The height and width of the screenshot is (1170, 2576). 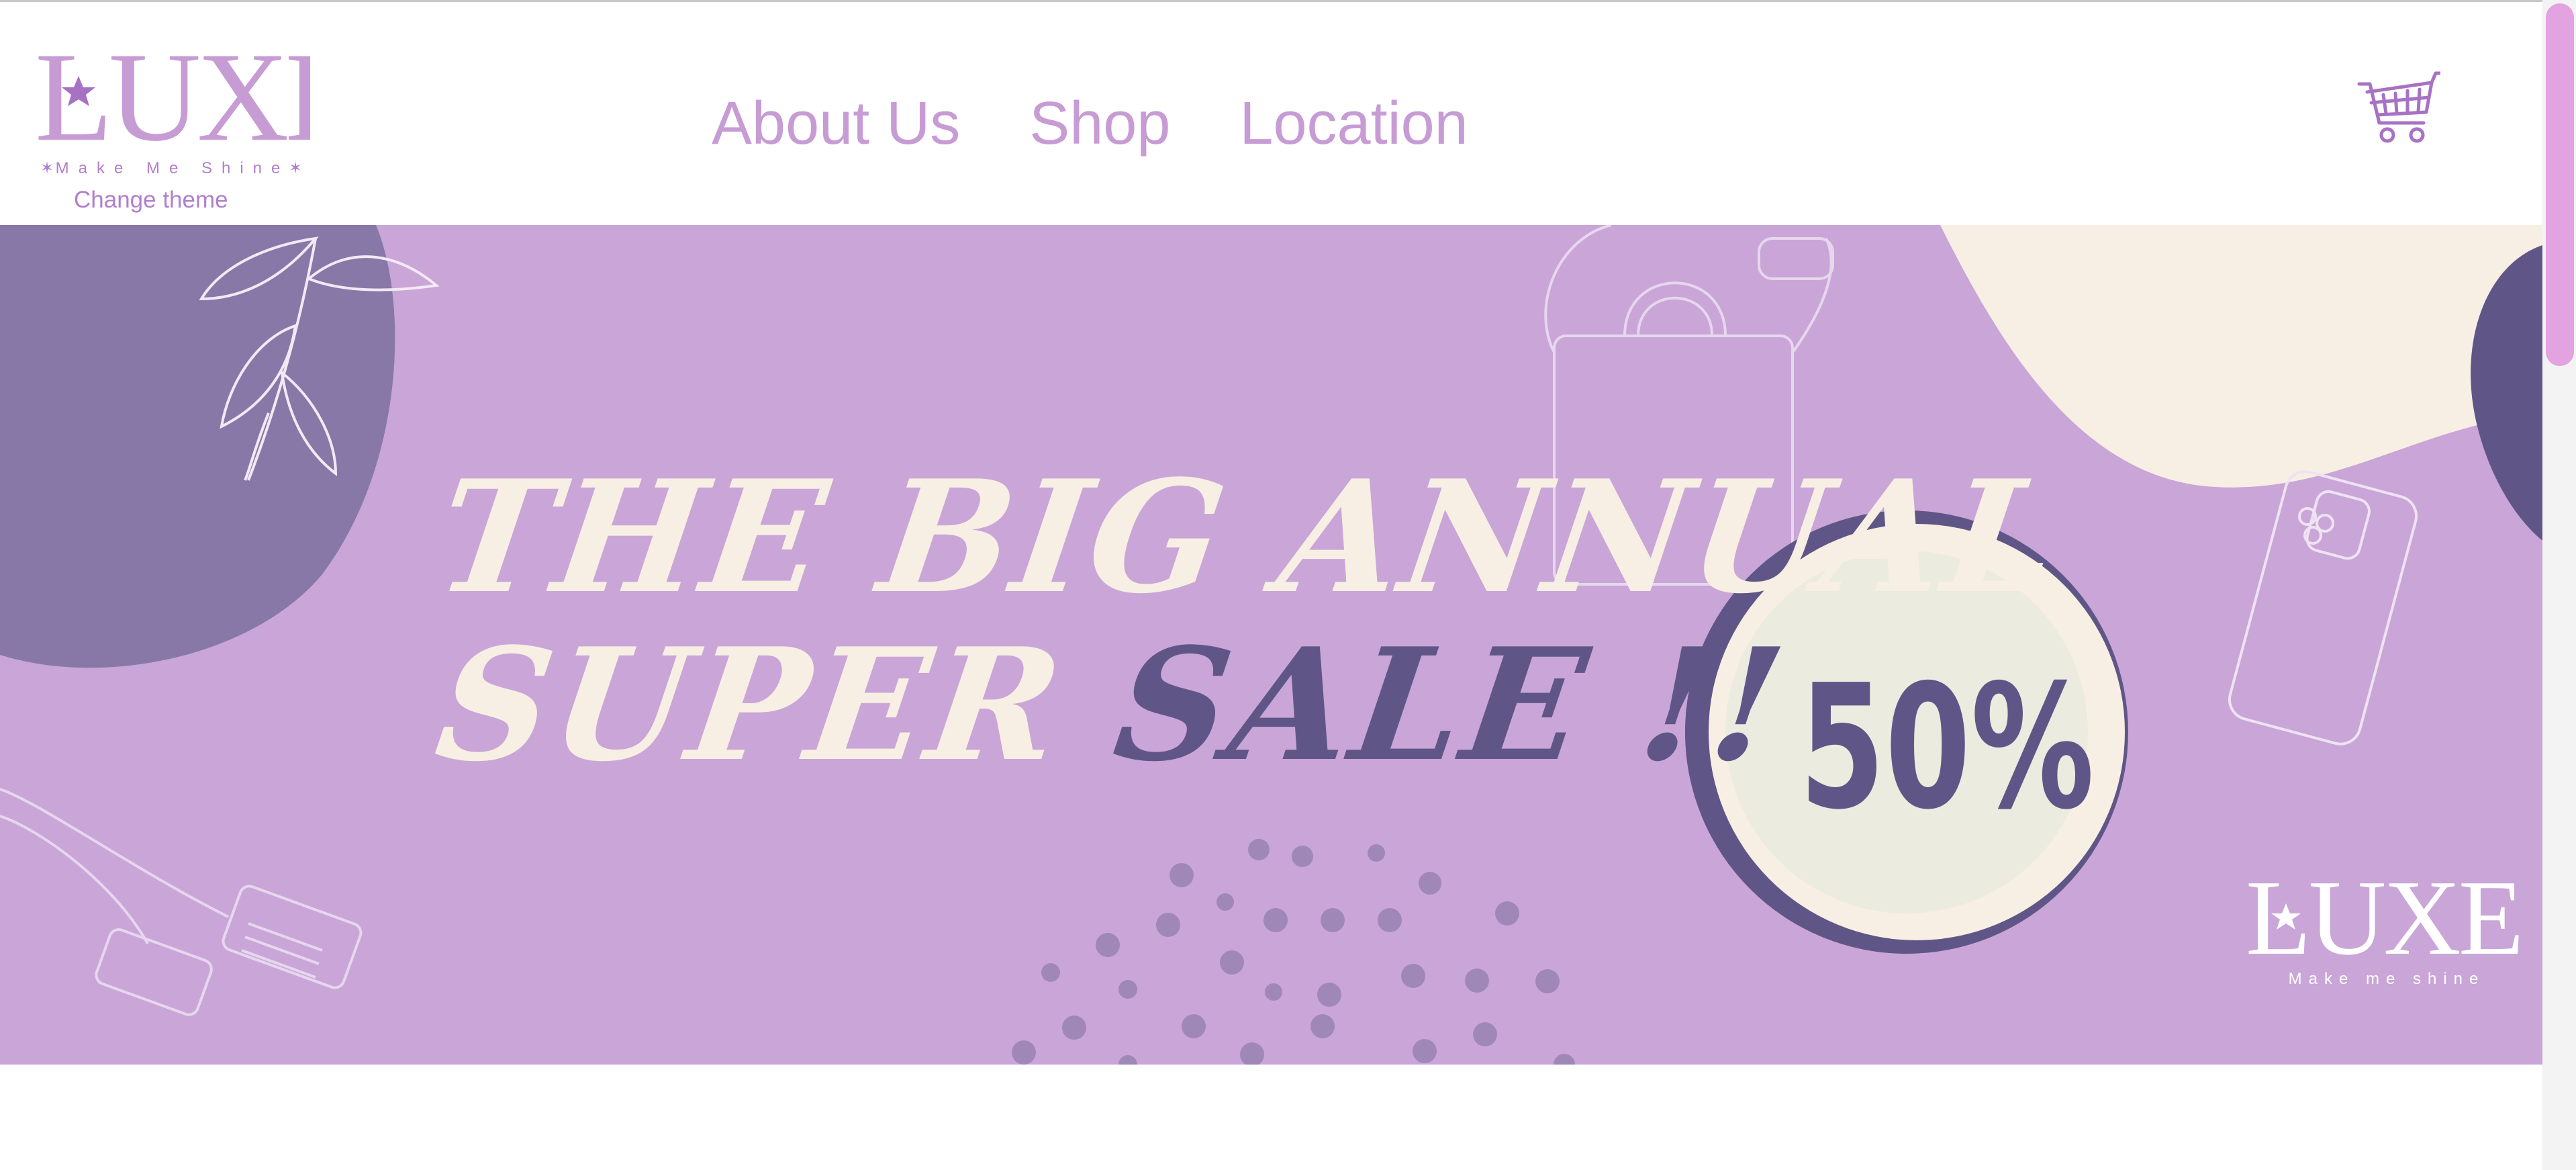 I want to click on phone-icon, so click(x=2323, y=608).